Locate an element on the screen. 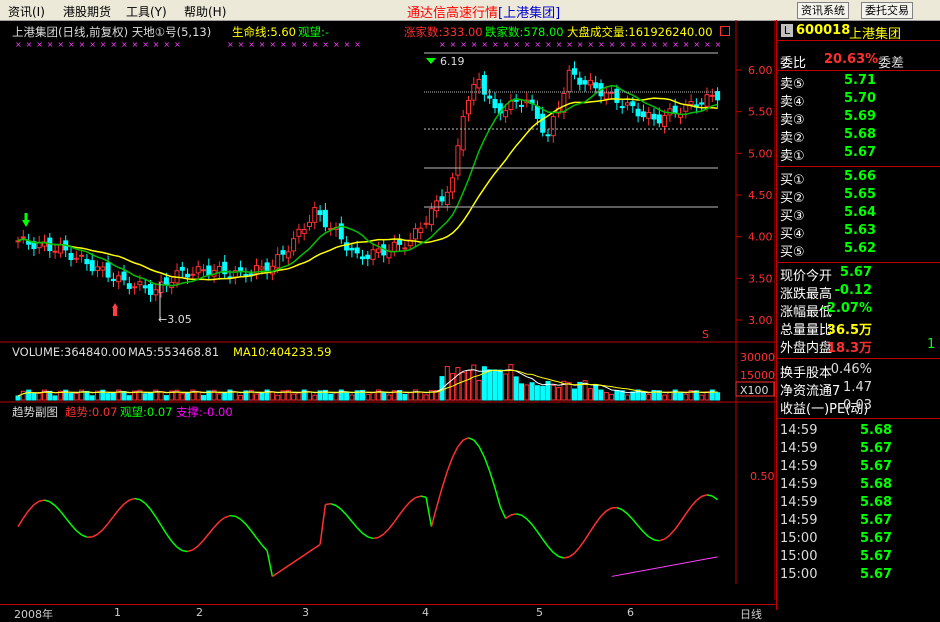 The image size is (940, 622). title-stock: [上港集团] is located at coordinates (529, 13).